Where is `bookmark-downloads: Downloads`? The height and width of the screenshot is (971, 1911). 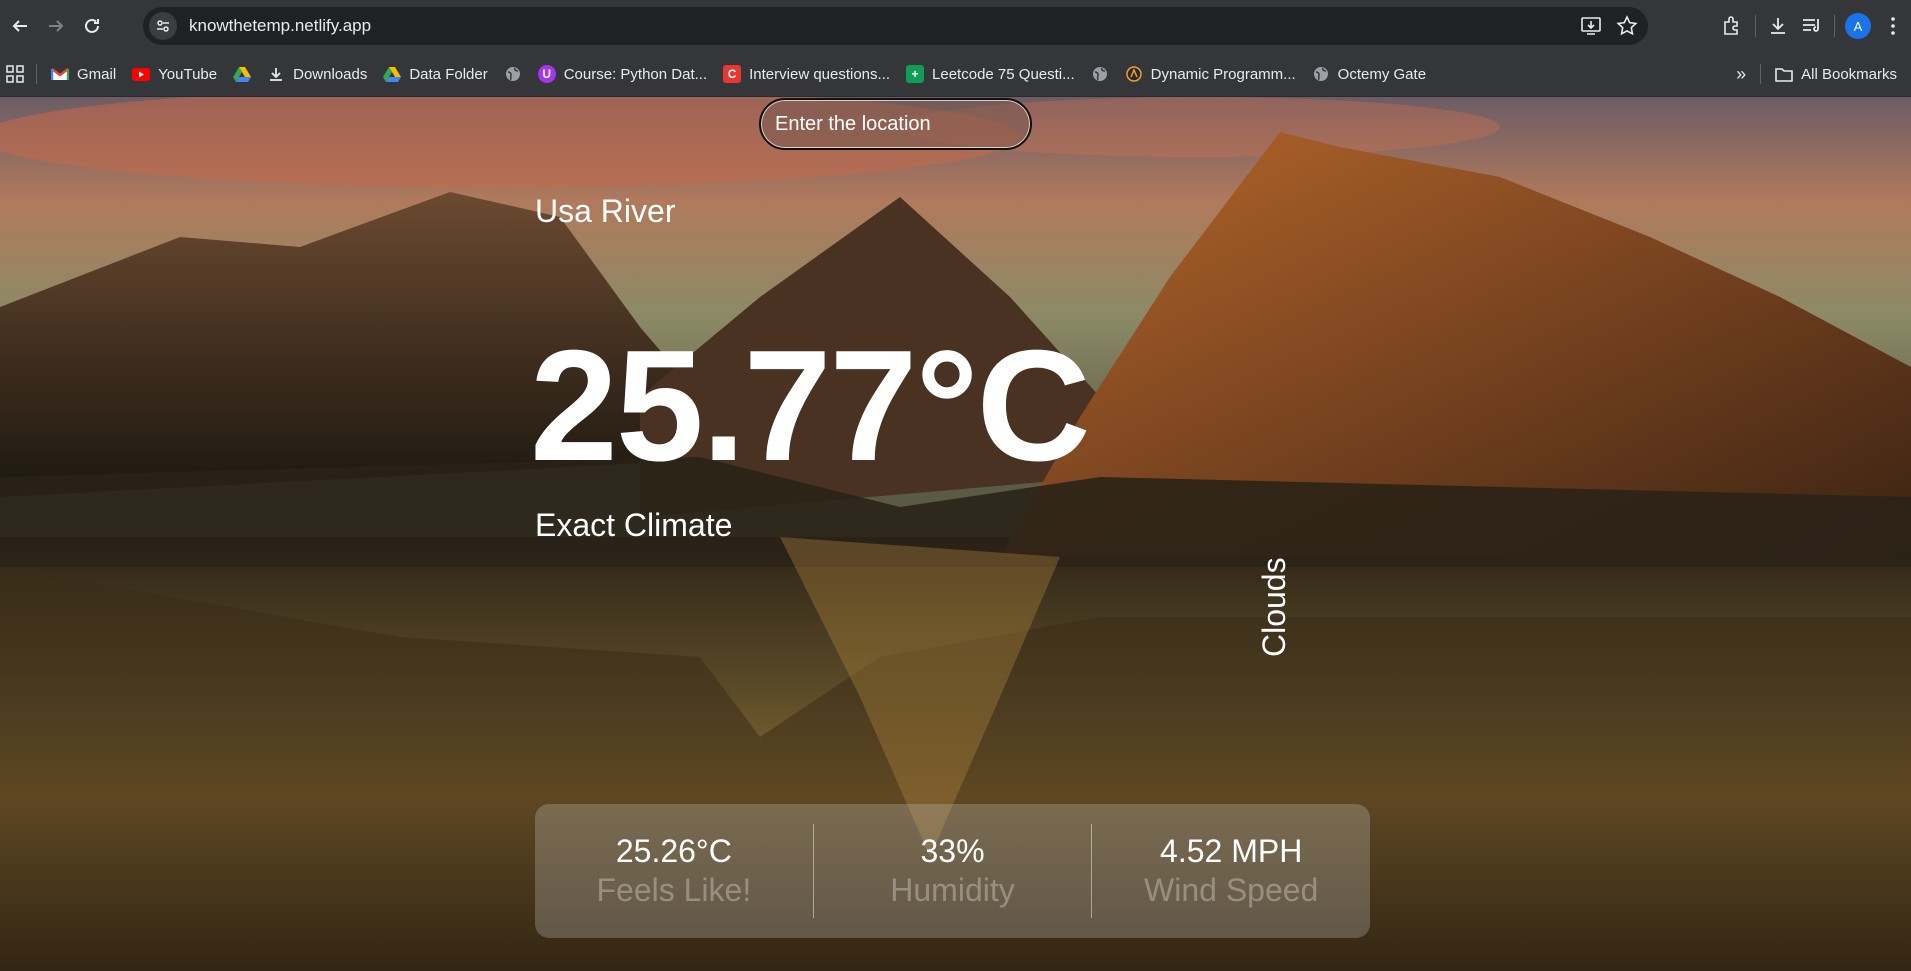
bookmark-downloads: Downloads is located at coordinates (317, 74).